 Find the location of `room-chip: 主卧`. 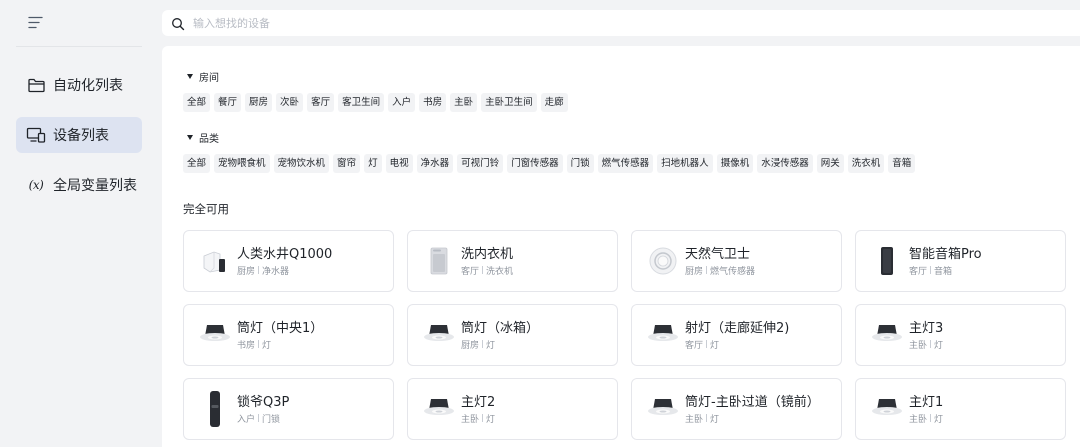

room-chip: 主卧 is located at coordinates (464, 102).